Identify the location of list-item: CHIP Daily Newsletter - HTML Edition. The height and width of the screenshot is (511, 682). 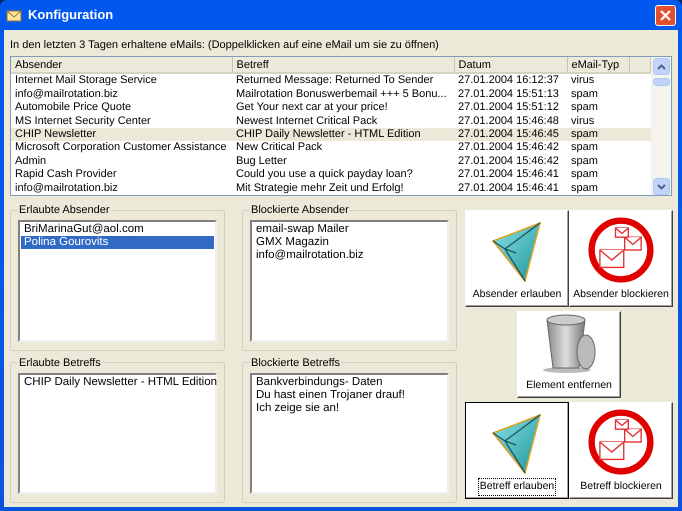
(117, 382).